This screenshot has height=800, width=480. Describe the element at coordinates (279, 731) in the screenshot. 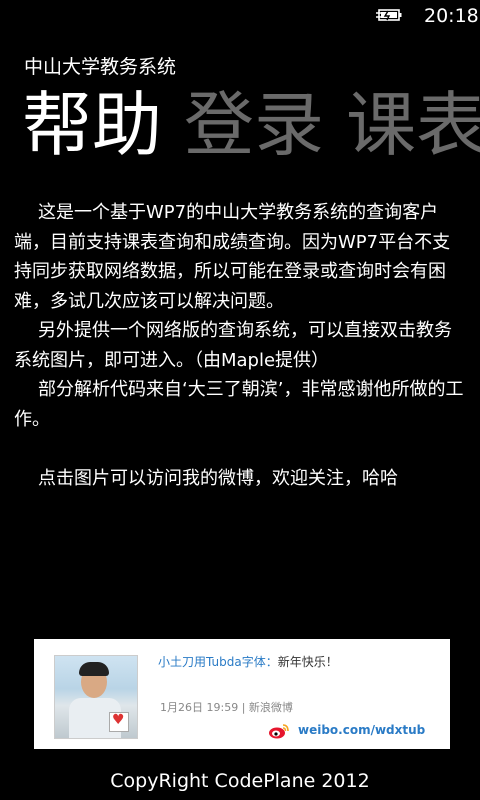

I see `weibo-logo-icon` at that location.